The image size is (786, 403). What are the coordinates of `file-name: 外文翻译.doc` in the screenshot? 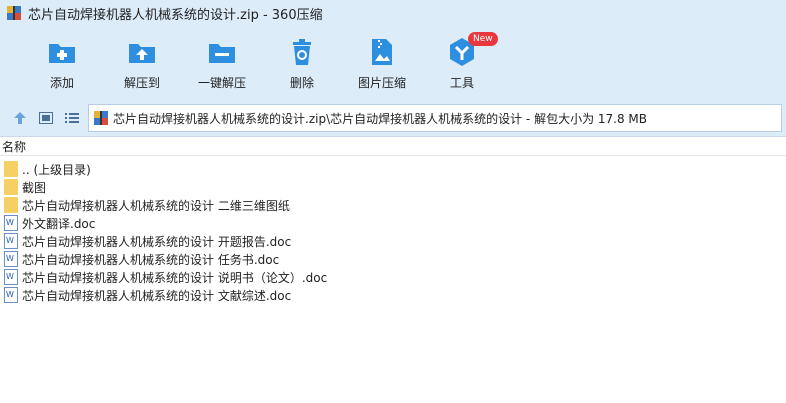 It's located at (59, 223).